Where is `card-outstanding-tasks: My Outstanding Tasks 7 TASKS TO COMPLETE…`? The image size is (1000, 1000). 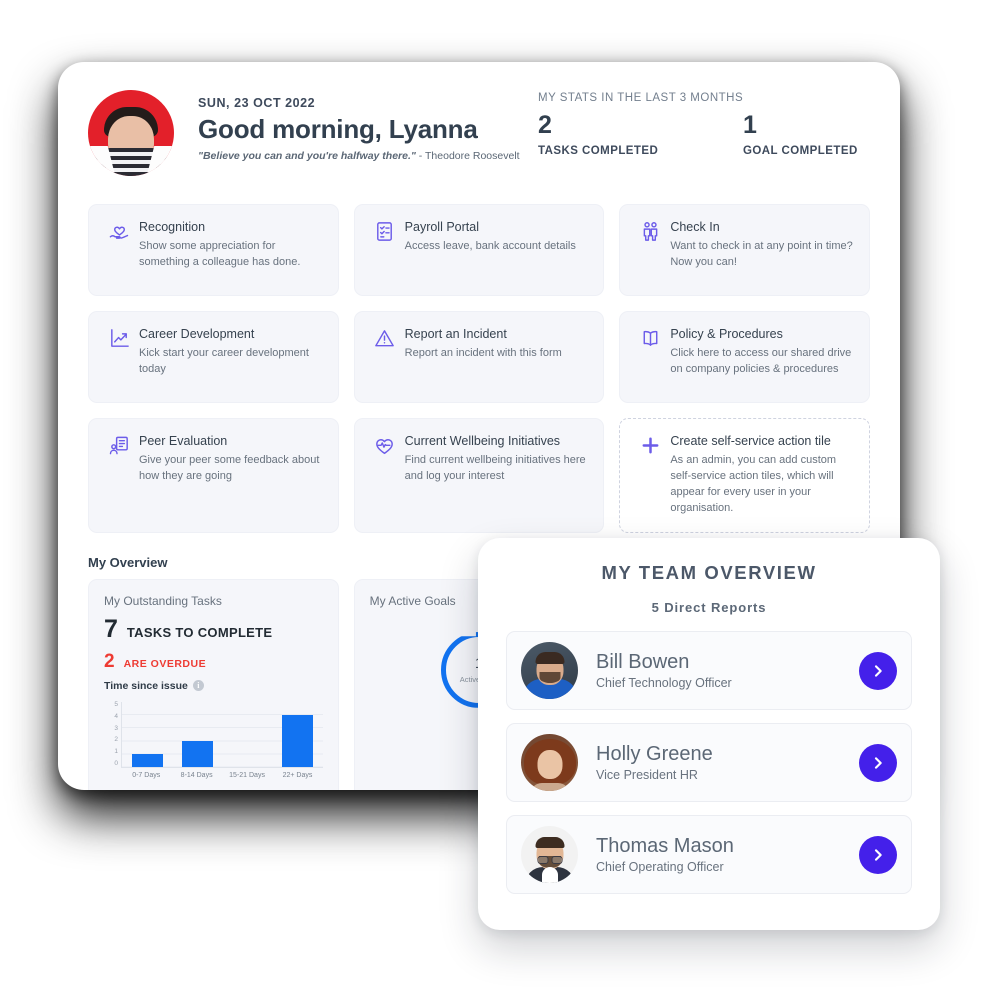
card-outstanding-tasks: My Outstanding Tasks 7 TASKS TO COMPLETE… is located at coordinates (213, 684).